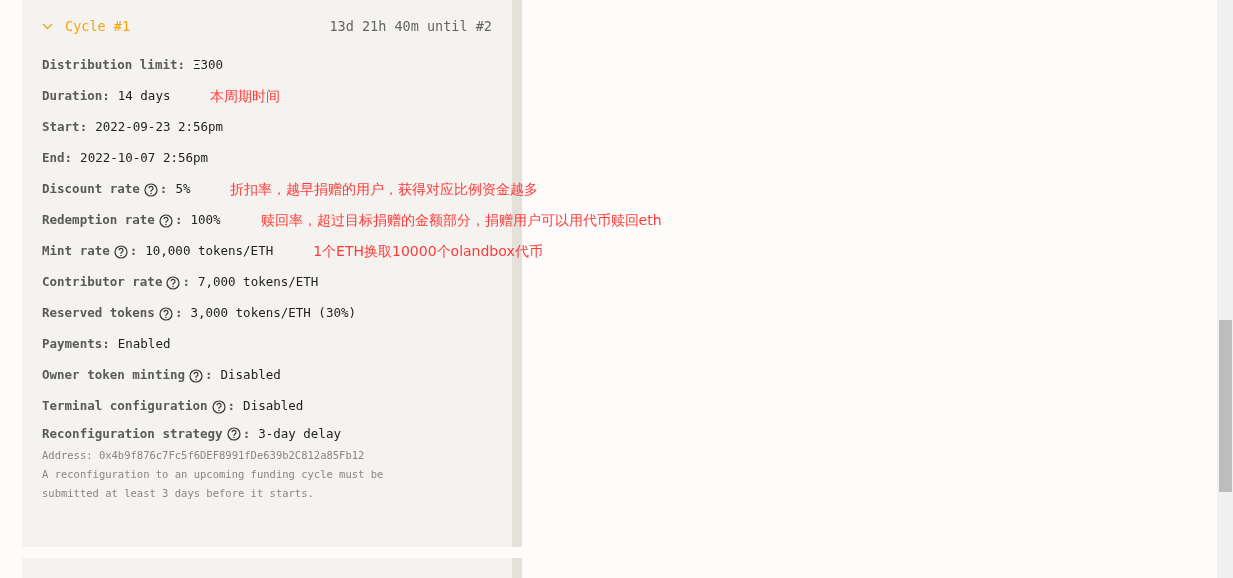 The width and height of the screenshot is (1233, 578). What do you see at coordinates (53, 158) in the screenshot?
I see `detail-label: End` at bounding box center [53, 158].